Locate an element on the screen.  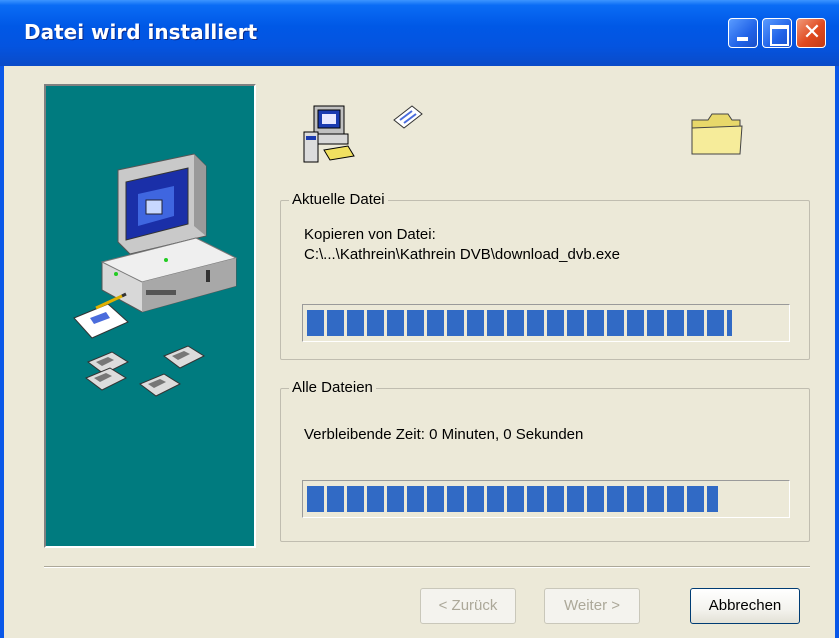
separator is located at coordinates (427, 567).